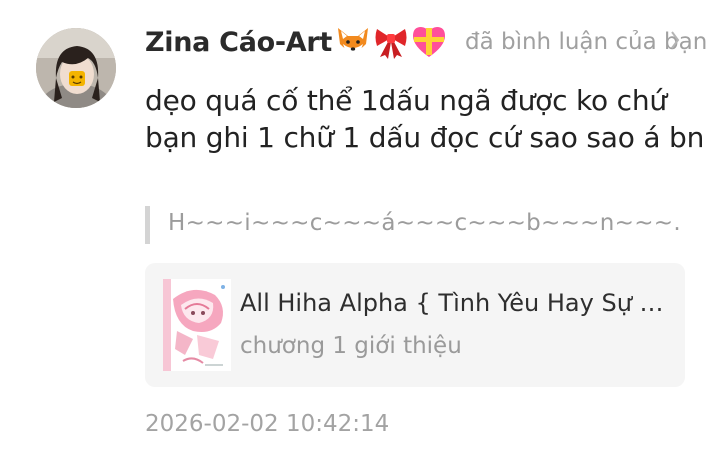 The image size is (720, 467). Describe the element at coordinates (429, 42) in the screenshot. I see `heart-gift-emoji-icon` at that location.